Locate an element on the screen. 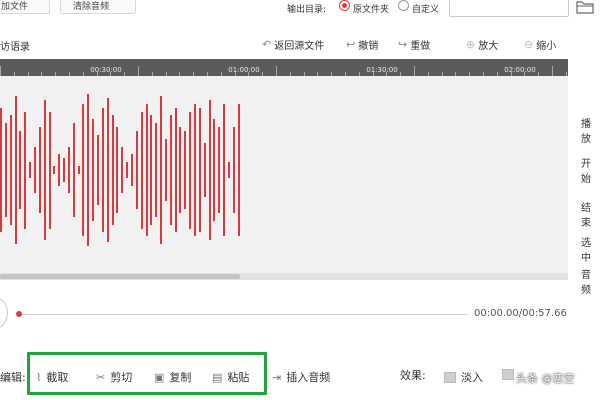 This screenshot has height=400, width=600. return-icon: ↶ is located at coordinates (267, 44).